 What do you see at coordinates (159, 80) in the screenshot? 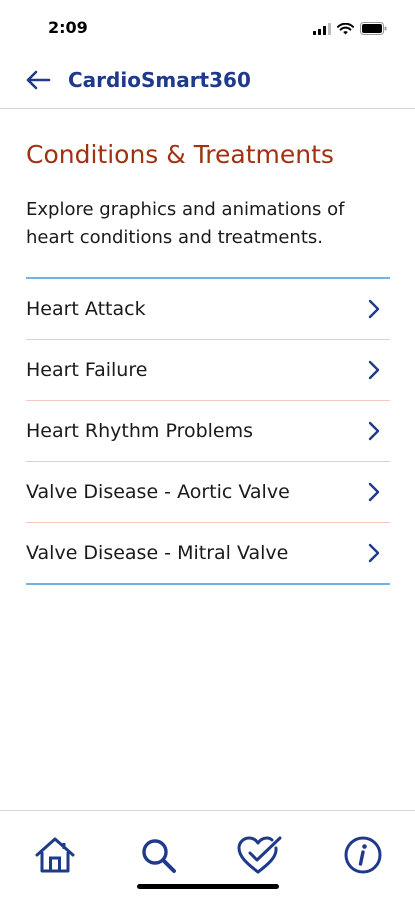
I see `nav-title: CardioSmart360` at bounding box center [159, 80].